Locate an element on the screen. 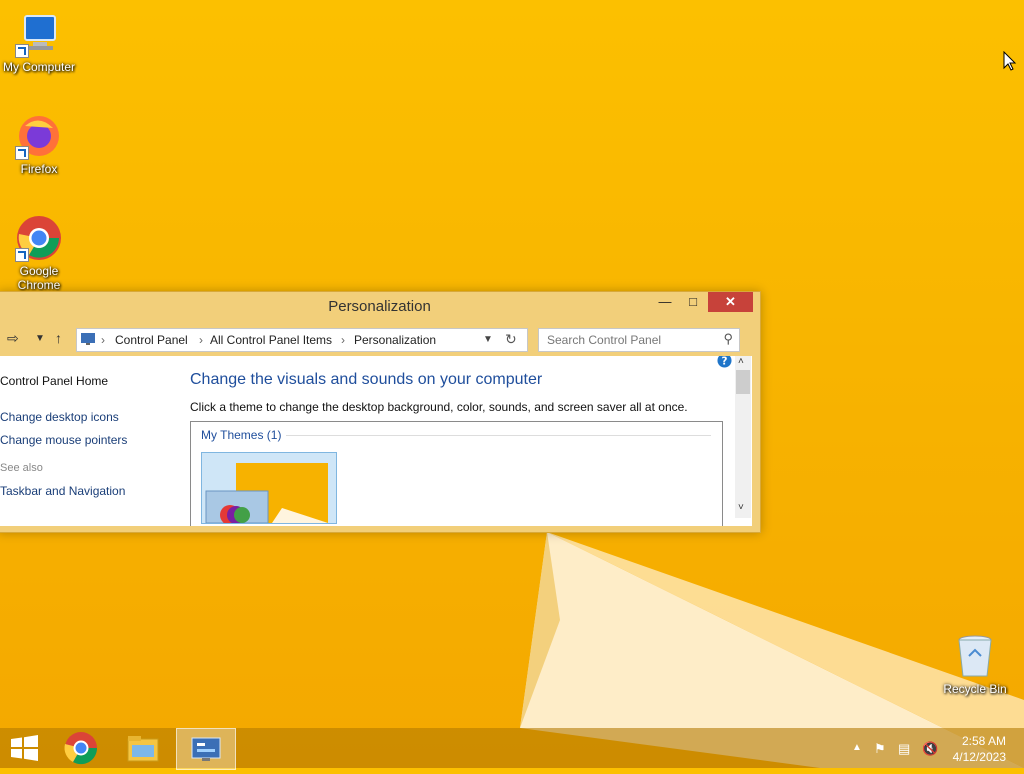  link-taskbar-and-navigation: Taskbar and Navigation is located at coordinates (62, 491).